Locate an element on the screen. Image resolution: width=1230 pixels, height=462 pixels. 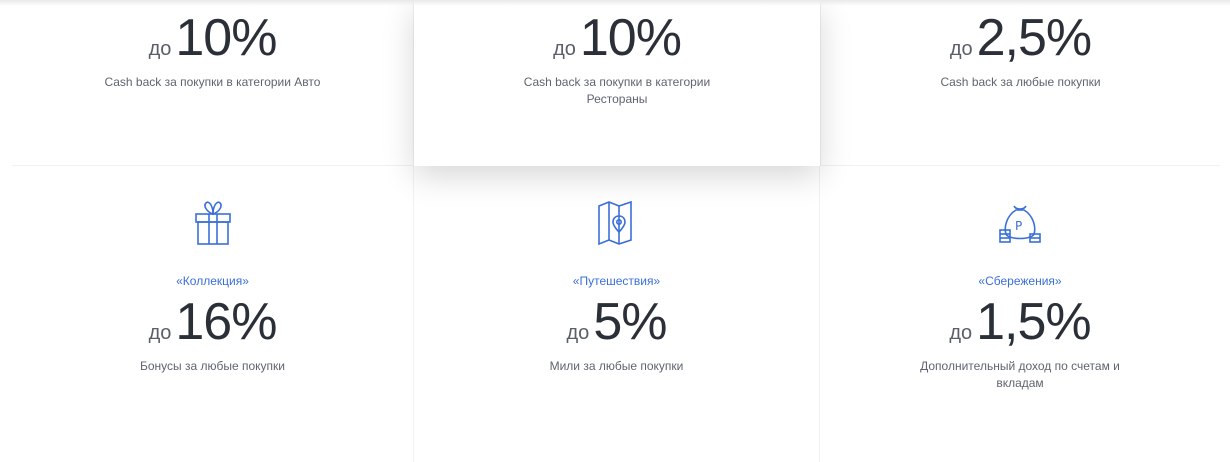
money-bag-icon: P is located at coordinates (1020, 224).